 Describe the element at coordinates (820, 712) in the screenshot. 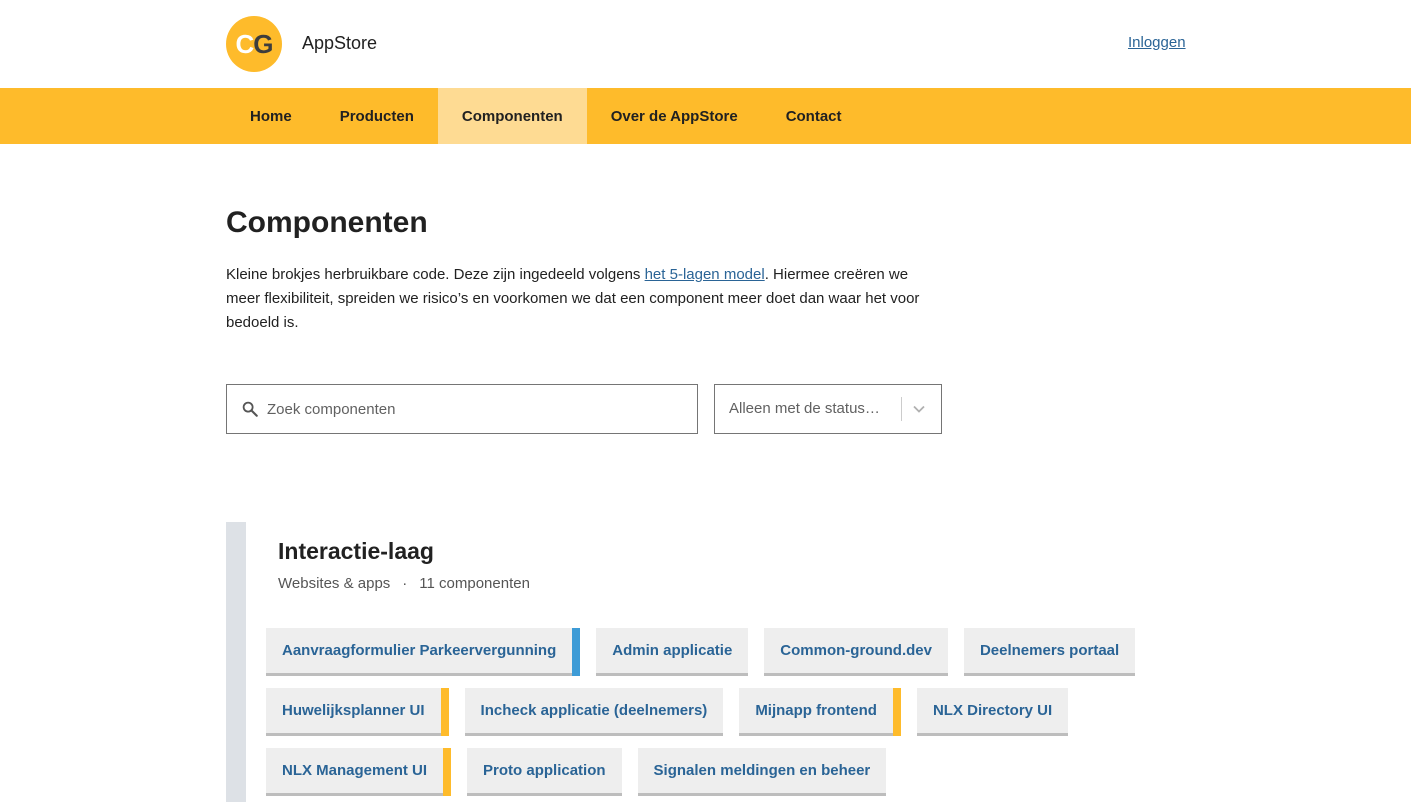

I see `component-chip: Mijnapp frontend` at that location.